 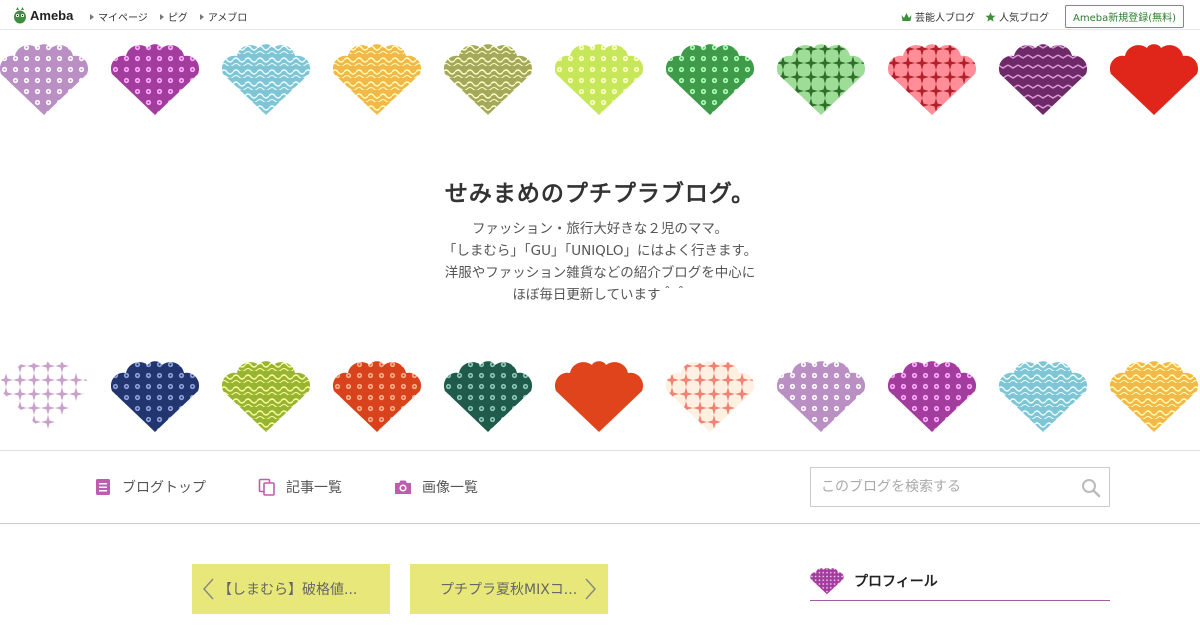 I want to click on description-line: ファッション・旅行大好きな２児のママ。, so click(x=600, y=229).